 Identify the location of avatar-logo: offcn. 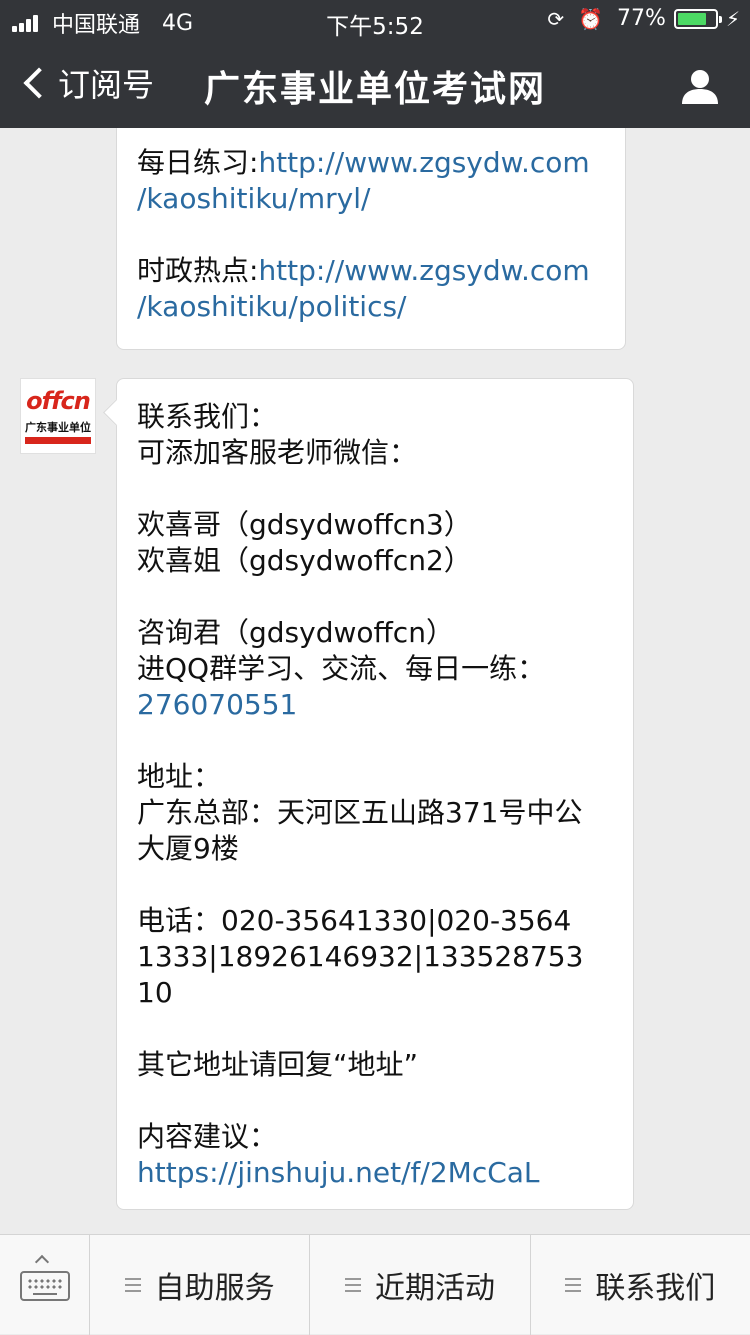
(58, 401).